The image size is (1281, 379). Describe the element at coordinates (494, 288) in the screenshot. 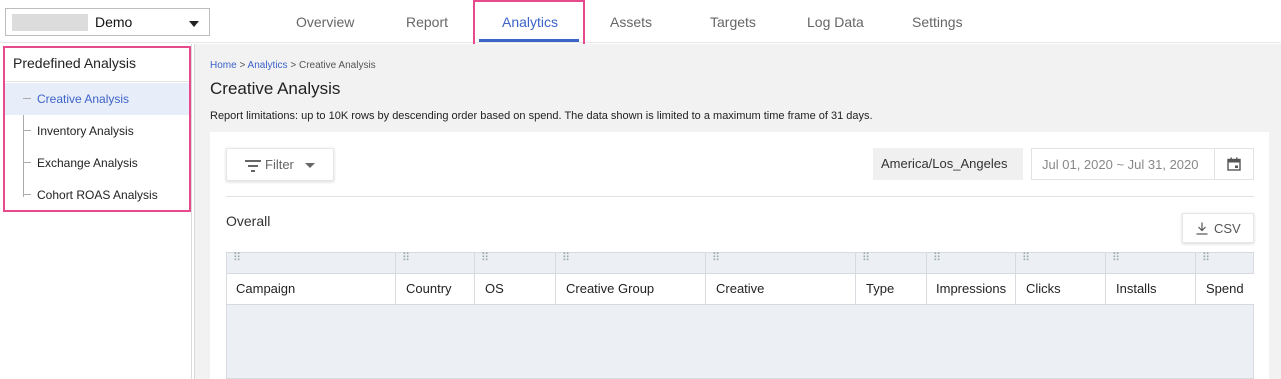

I see `column-header-os: OS` at that location.